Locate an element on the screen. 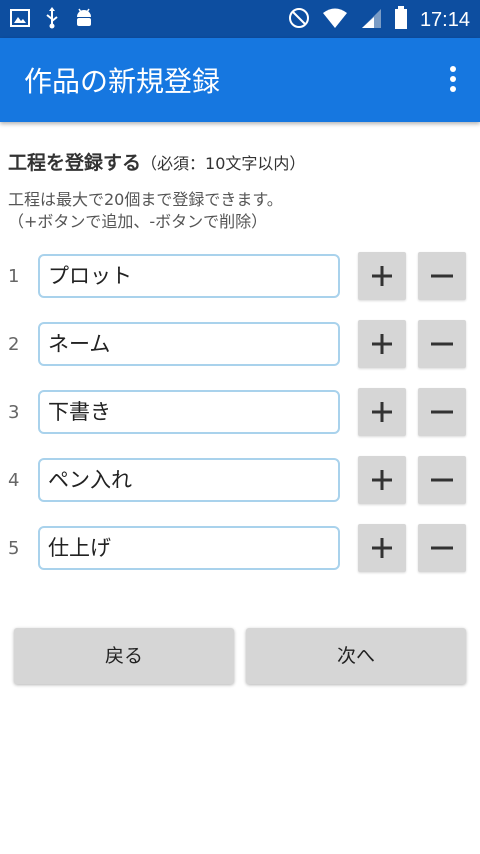 The image size is (480, 854). signal-icon is located at coordinates (371, 20).